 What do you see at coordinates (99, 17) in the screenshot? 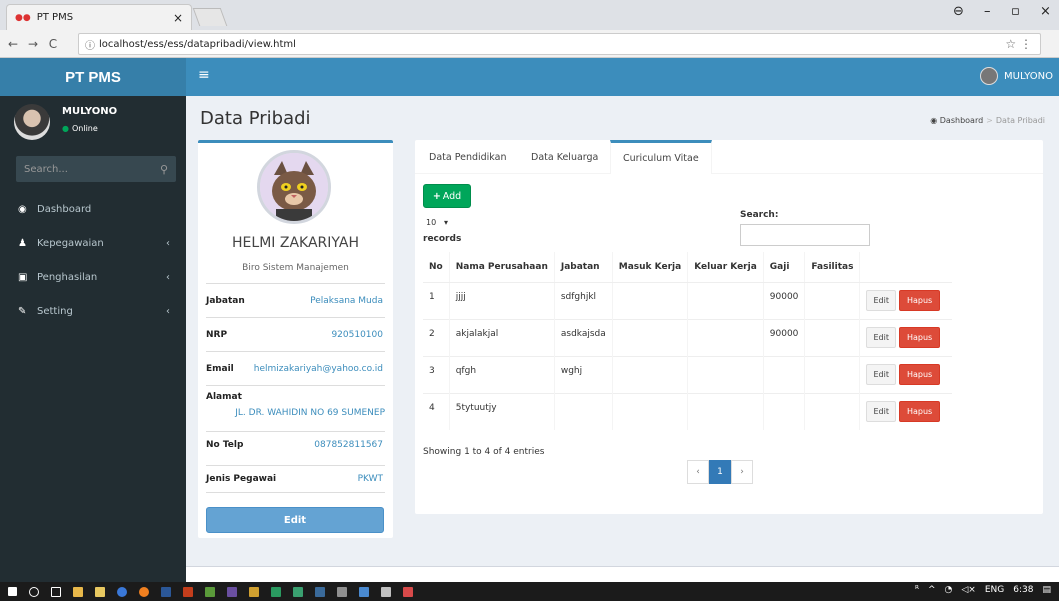
I see `browser-tab: ●● PT PMS ×` at bounding box center [99, 17].